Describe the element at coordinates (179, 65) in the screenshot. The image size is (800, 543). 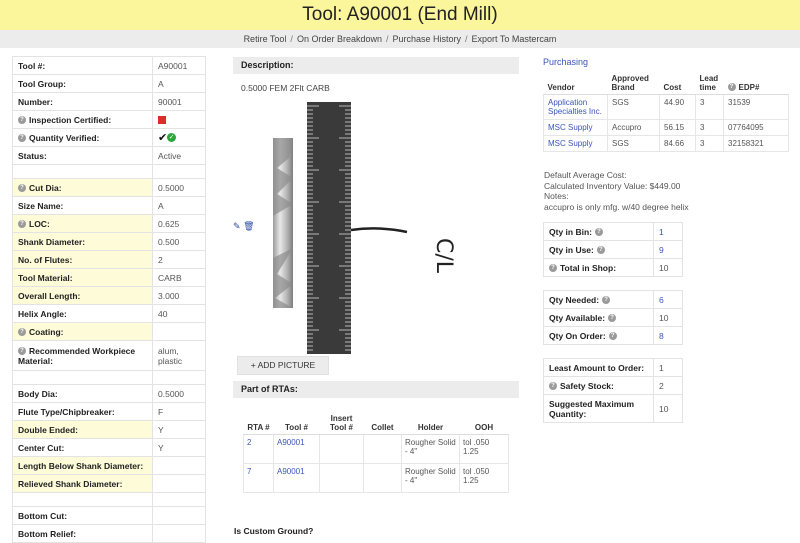
I see `property-value: A90001` at that location.